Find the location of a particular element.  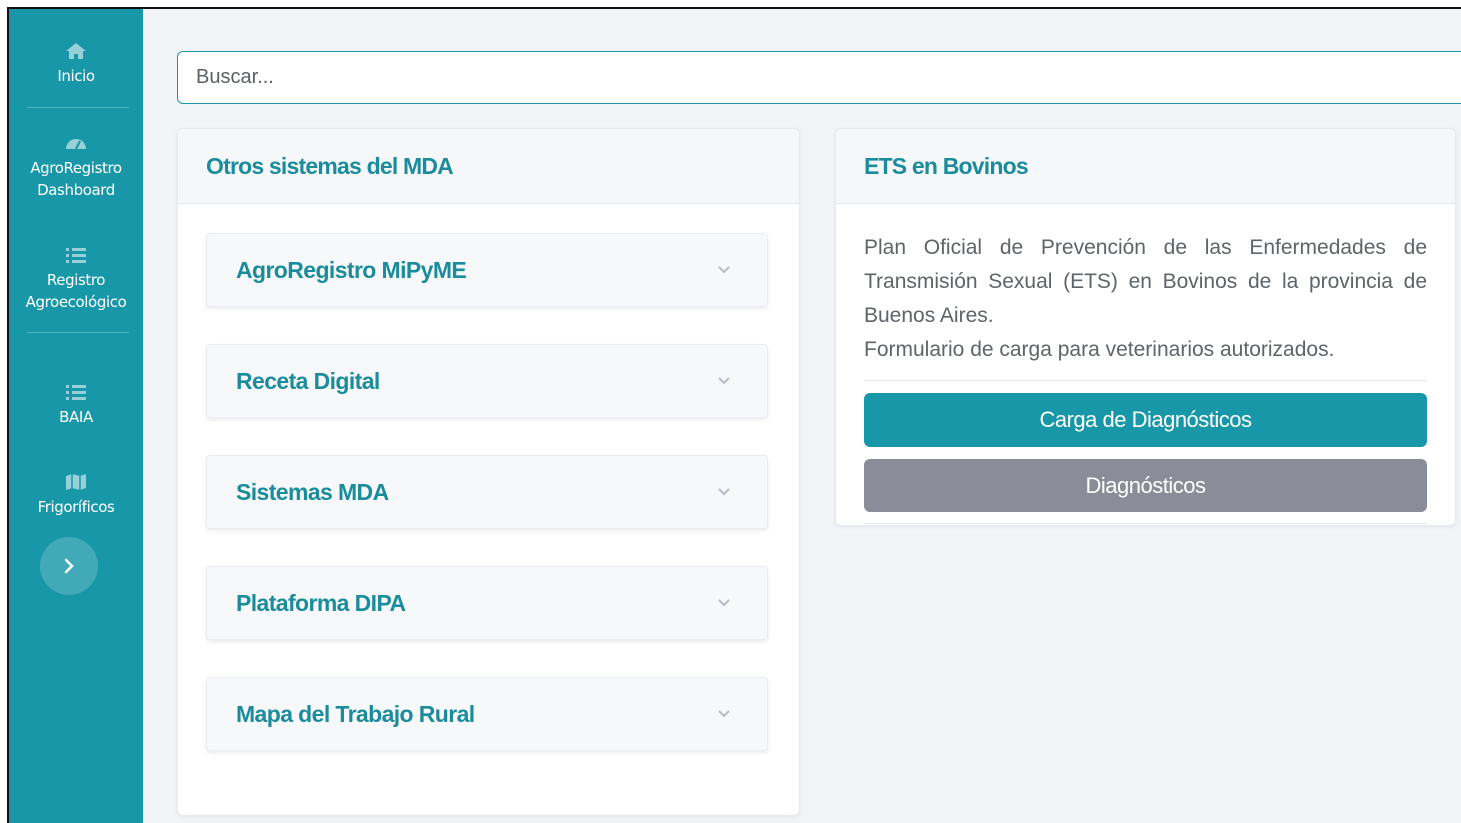

sidebar-item-label: AgroRegistro Dashboard is located at coordinates (76, 179).